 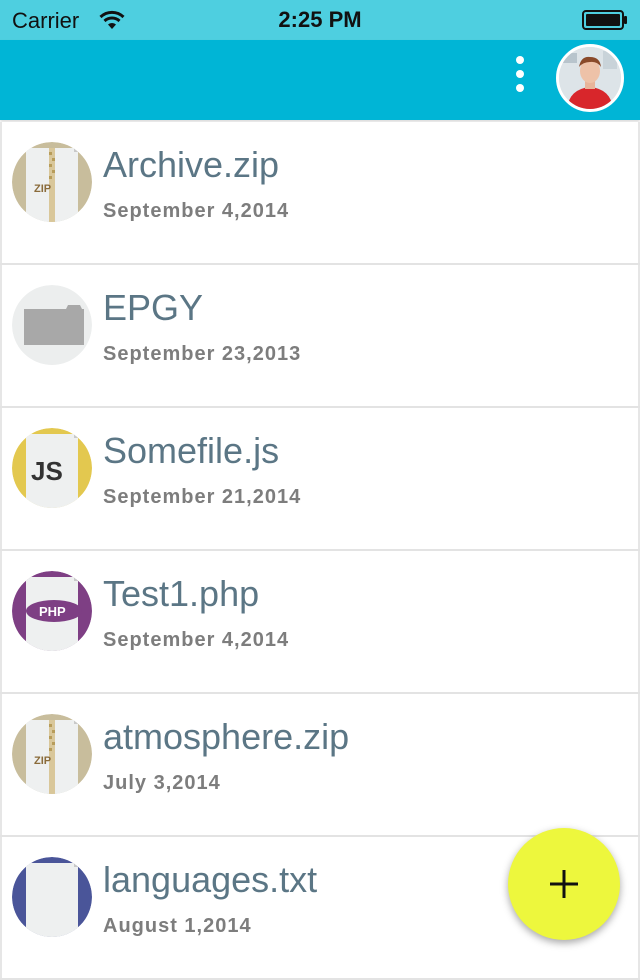 I want to click on file-name: Test1.php, so click(x=181, y=593).